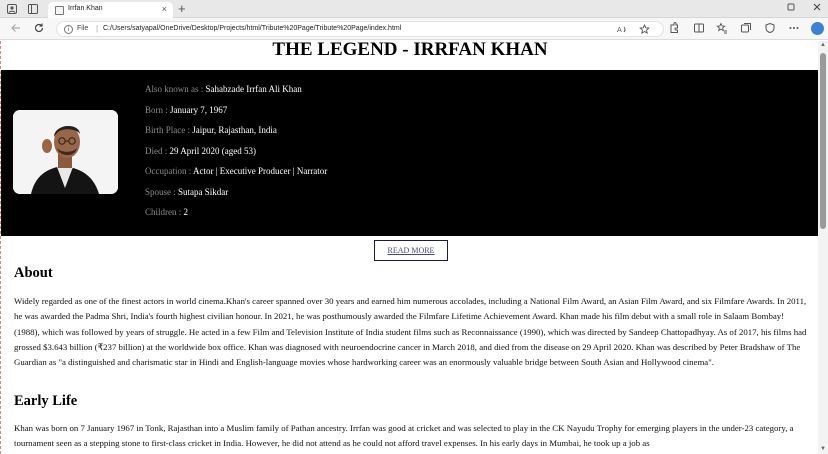 The width and height of the screenshot is (828, 454). What do you see at coordinates (164, 212) in the screenshot?
I see `fact-label: Children :` at bounding box center [164, 212].